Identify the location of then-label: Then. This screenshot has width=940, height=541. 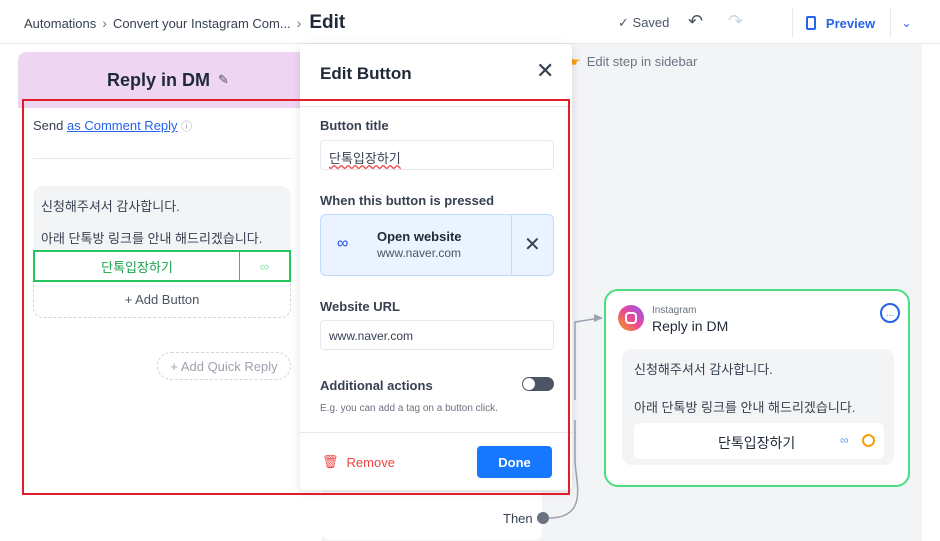
(518, 518).